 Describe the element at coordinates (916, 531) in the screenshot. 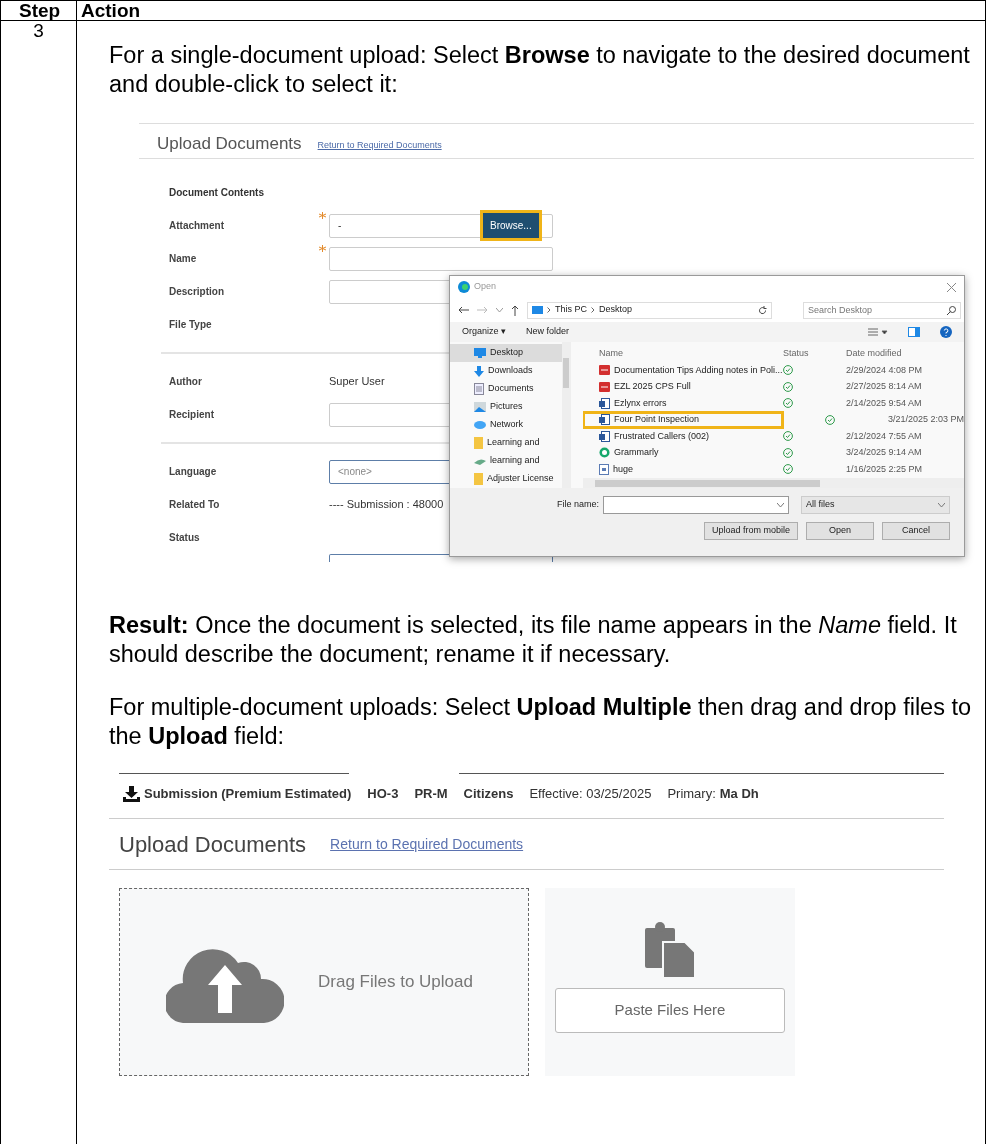

I see `dialog-button: Cancel` at that location.